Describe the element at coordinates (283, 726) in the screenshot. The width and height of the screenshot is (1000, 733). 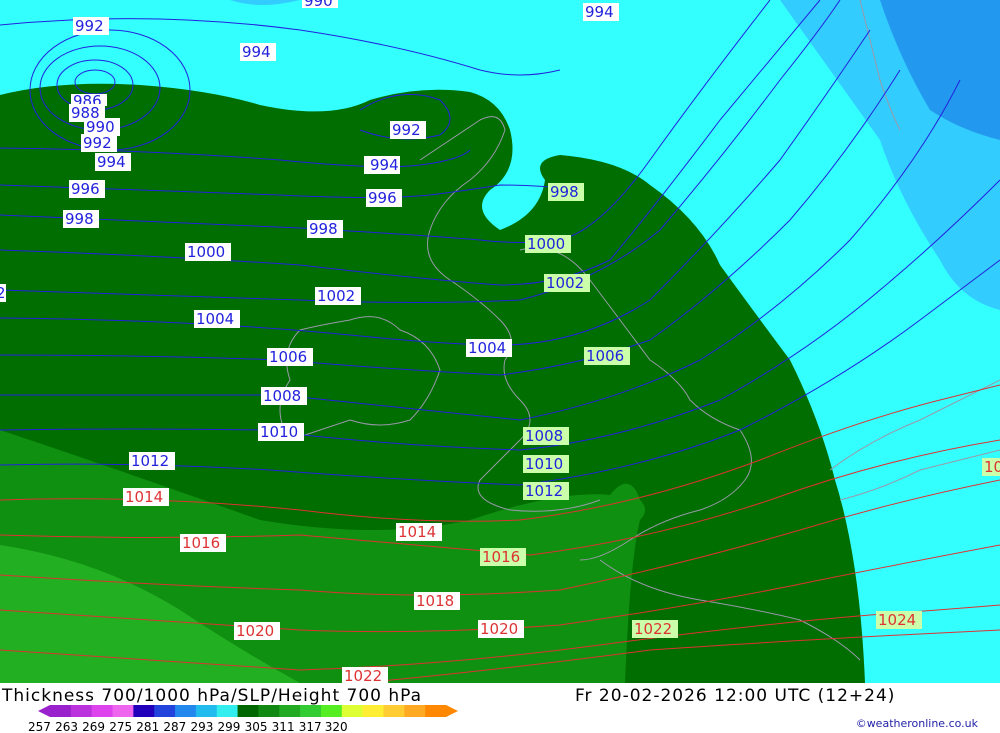
I see `colorbar-tick-label: 311` at that location.